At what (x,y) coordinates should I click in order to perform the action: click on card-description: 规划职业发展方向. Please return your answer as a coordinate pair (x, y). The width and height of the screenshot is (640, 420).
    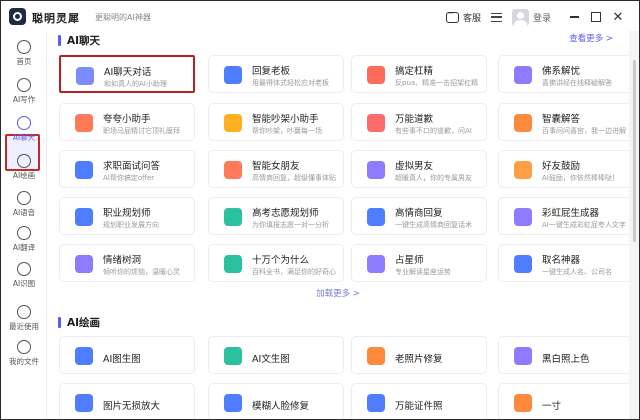
    Looking at the image, I should click on (131, 225).